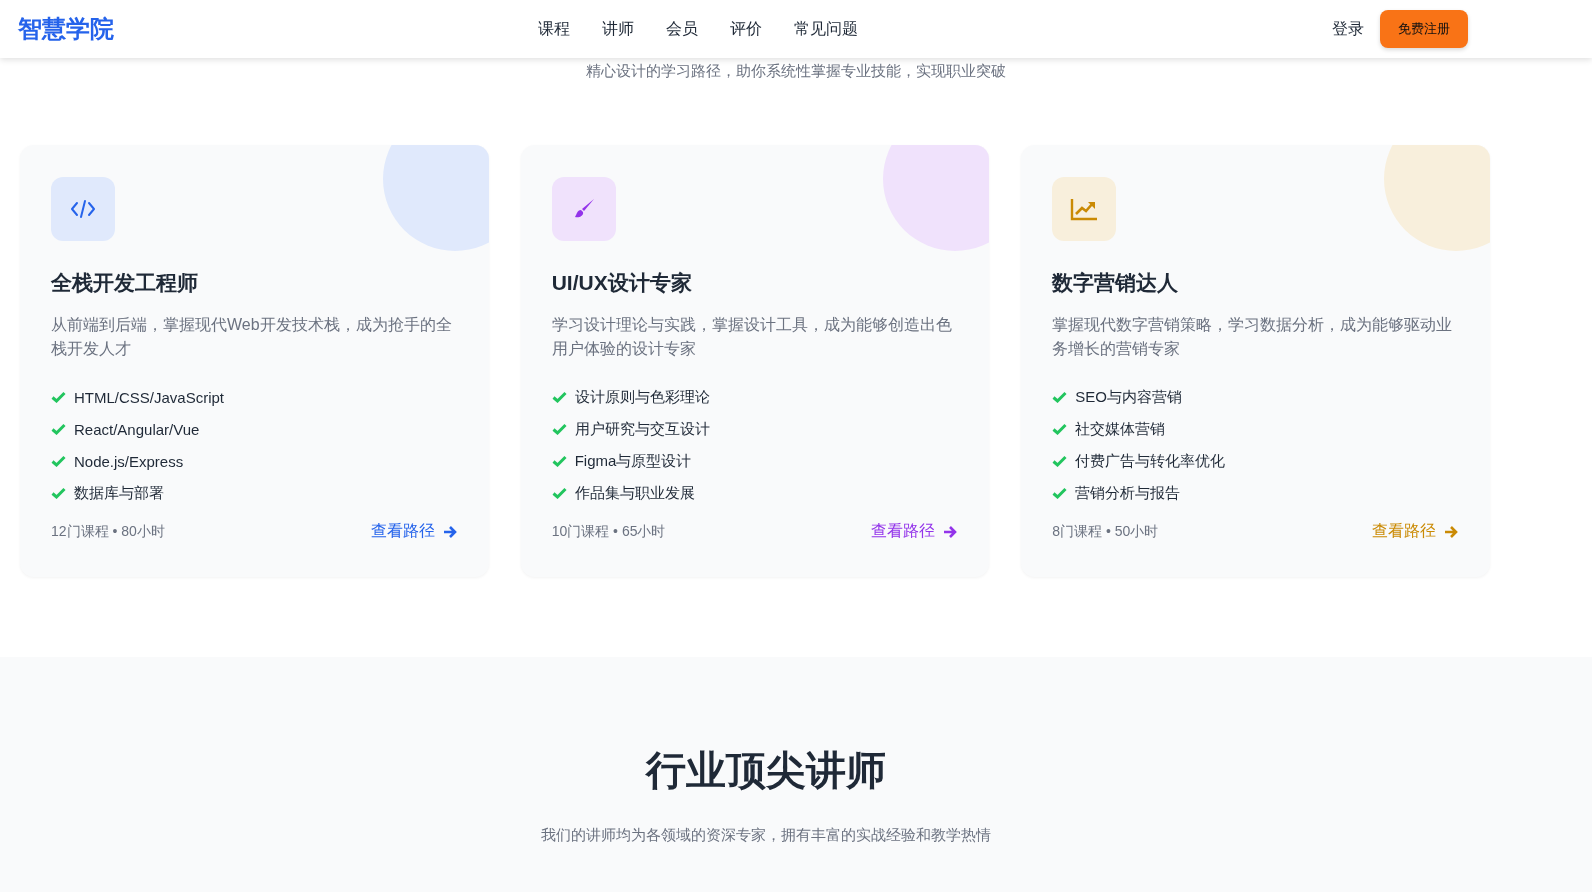 The height and width of the screenshot is (892, 1592). What do you see at coordinates (1084, 209) in the screenshot?
I see `line-chart-icon` at bounding box center [1084, 209].